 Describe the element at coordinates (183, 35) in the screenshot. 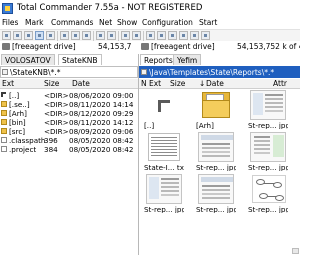

I see `multi-rename-icon` at that location.